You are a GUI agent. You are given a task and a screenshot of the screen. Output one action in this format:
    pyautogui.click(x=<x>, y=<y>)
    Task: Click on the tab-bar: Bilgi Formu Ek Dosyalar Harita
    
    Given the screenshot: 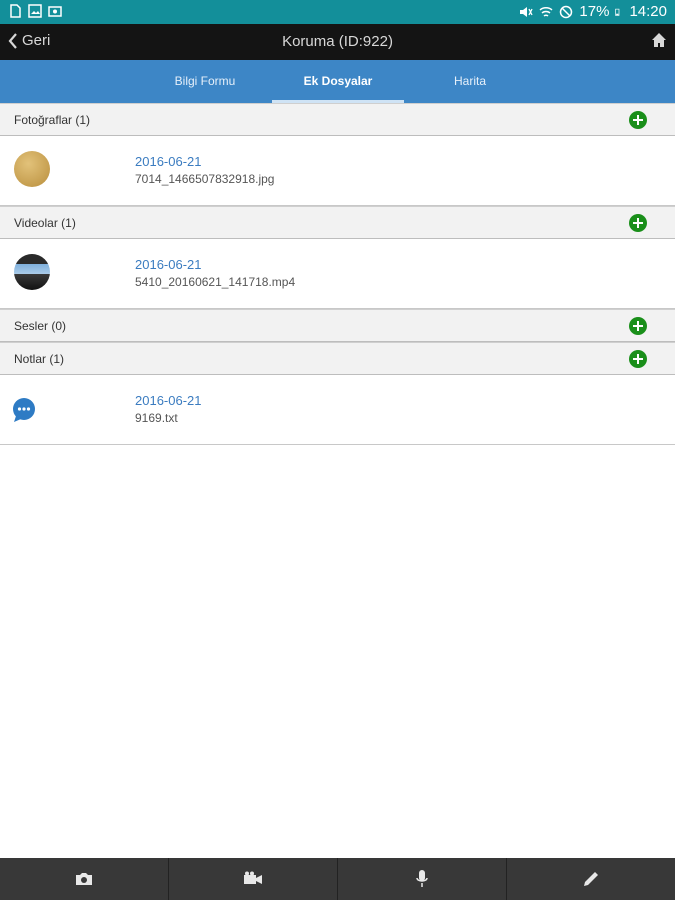 What is the action you would take?
    pyautogui.click(x=337, y=81)
    